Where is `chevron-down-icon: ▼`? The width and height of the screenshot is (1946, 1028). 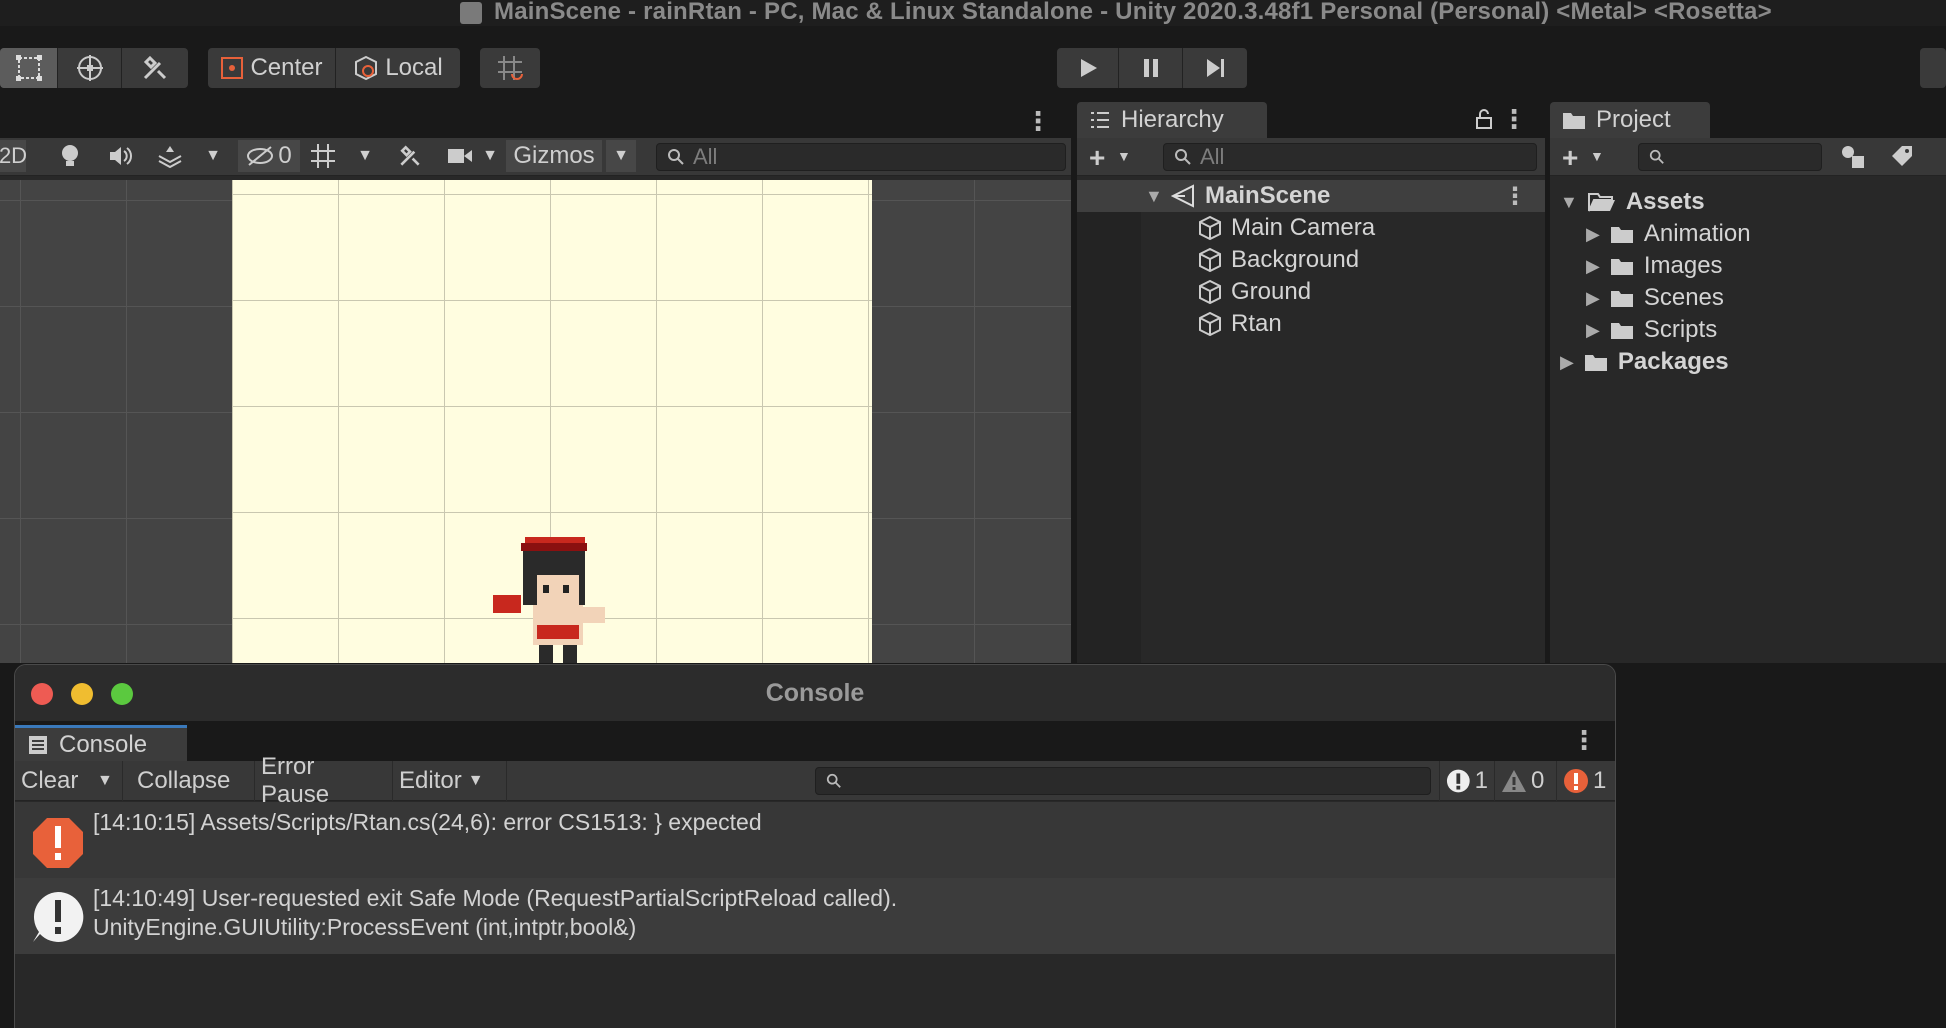
chevron-down-icon: ▼ is located at coordinates (475, 780).